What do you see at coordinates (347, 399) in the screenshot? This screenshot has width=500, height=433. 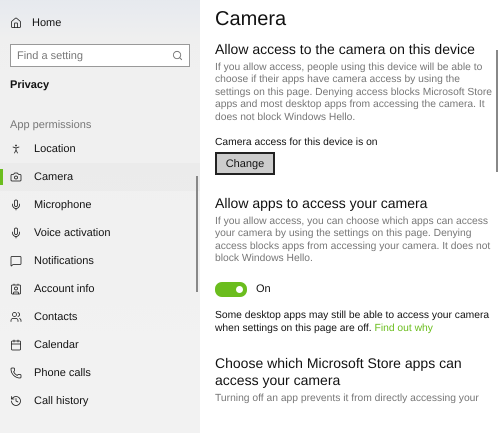 I see `description-text: Turning off an app prevents it from directly accessing your` at bounding box center [347, 399].